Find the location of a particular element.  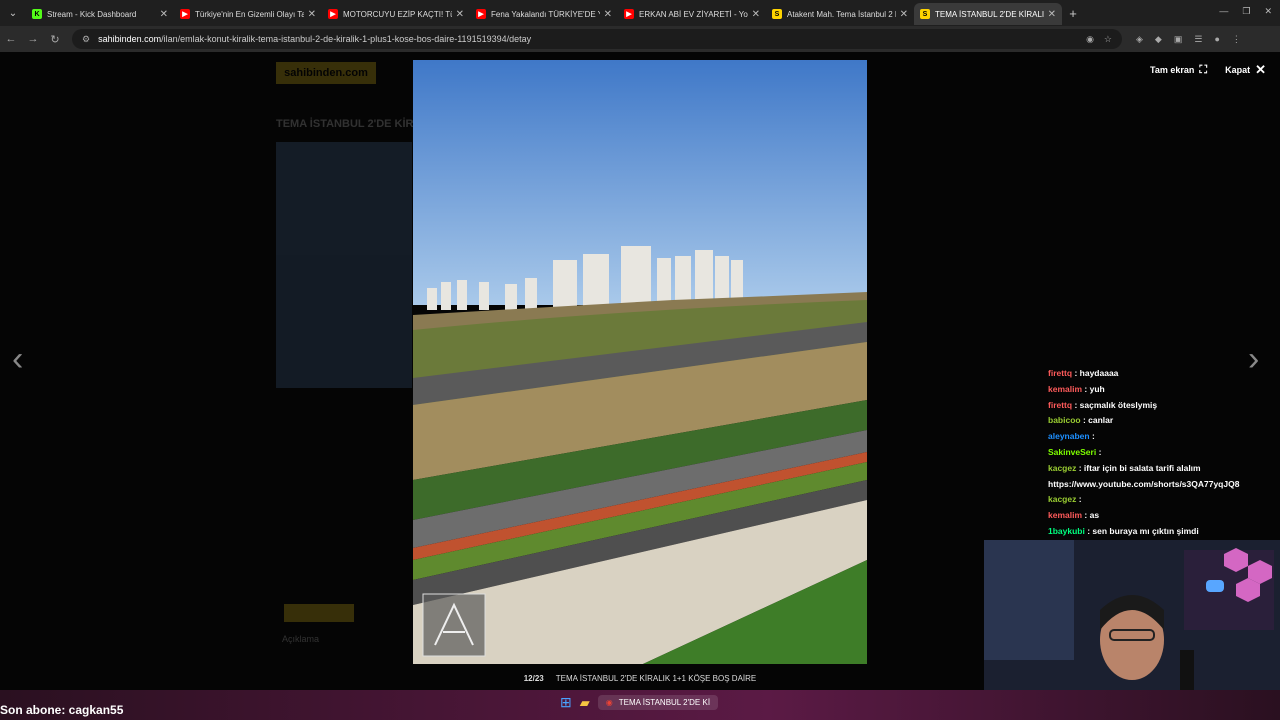

extension-icon: ◈ is located at coordinates (1139, 39).